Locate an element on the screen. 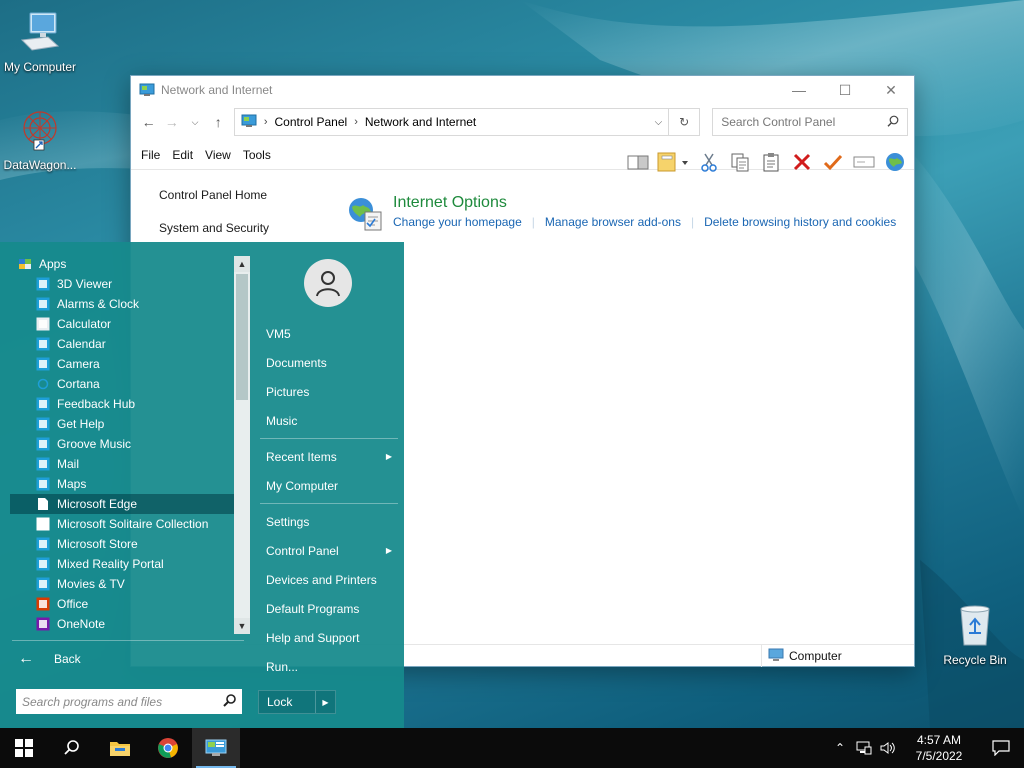 The image size is (1024, 768). close-button: ✕ is located at coordinates (891, 90).